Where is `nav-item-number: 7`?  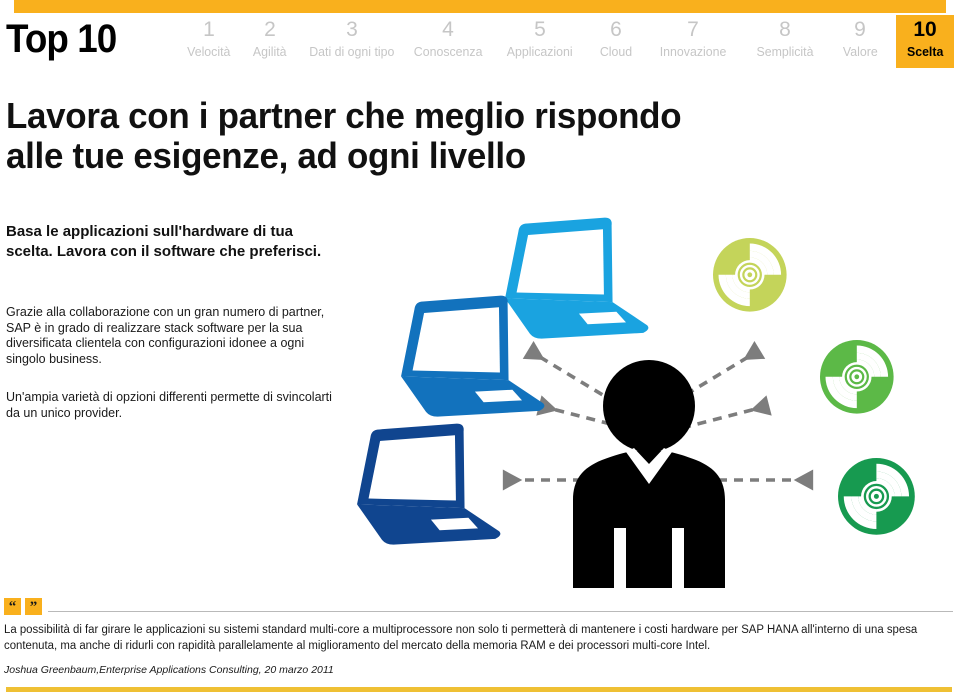
nav-item-number: 7 is located at coordinates (693, 29).